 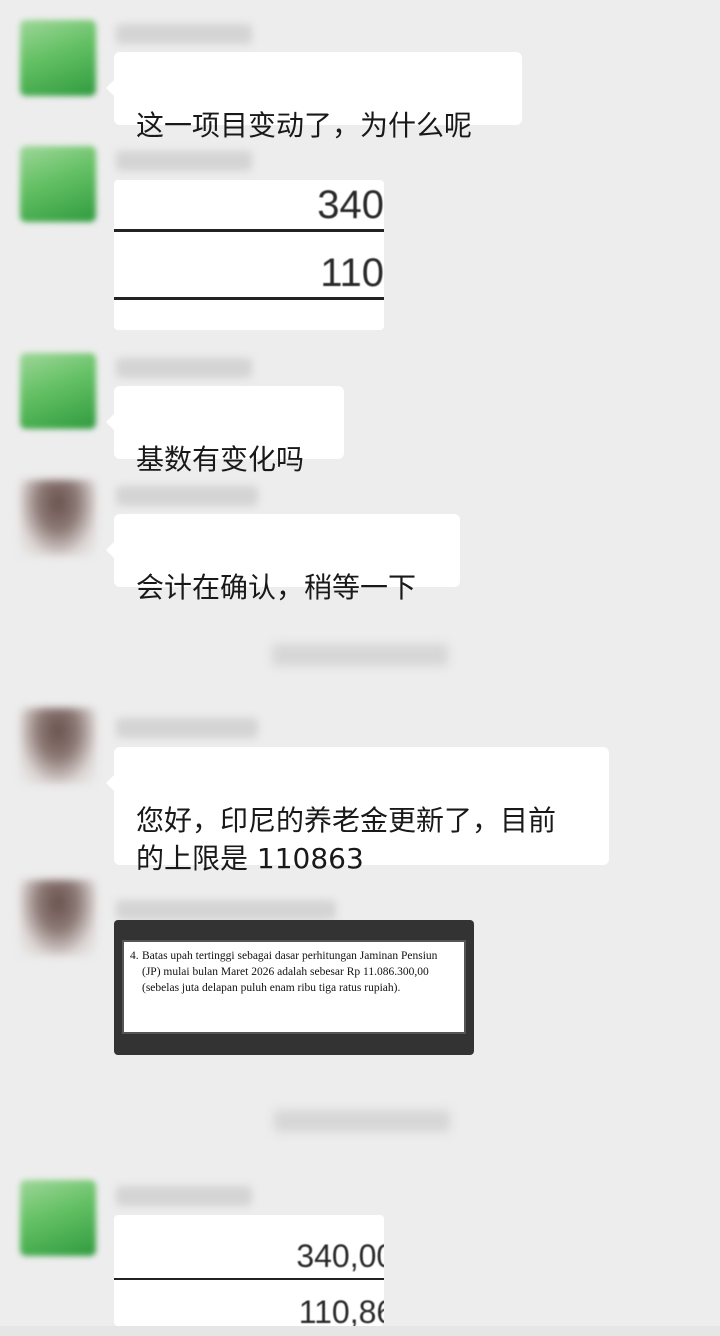 I want to click on document-item-number: 4., so click(x=134, y=956).